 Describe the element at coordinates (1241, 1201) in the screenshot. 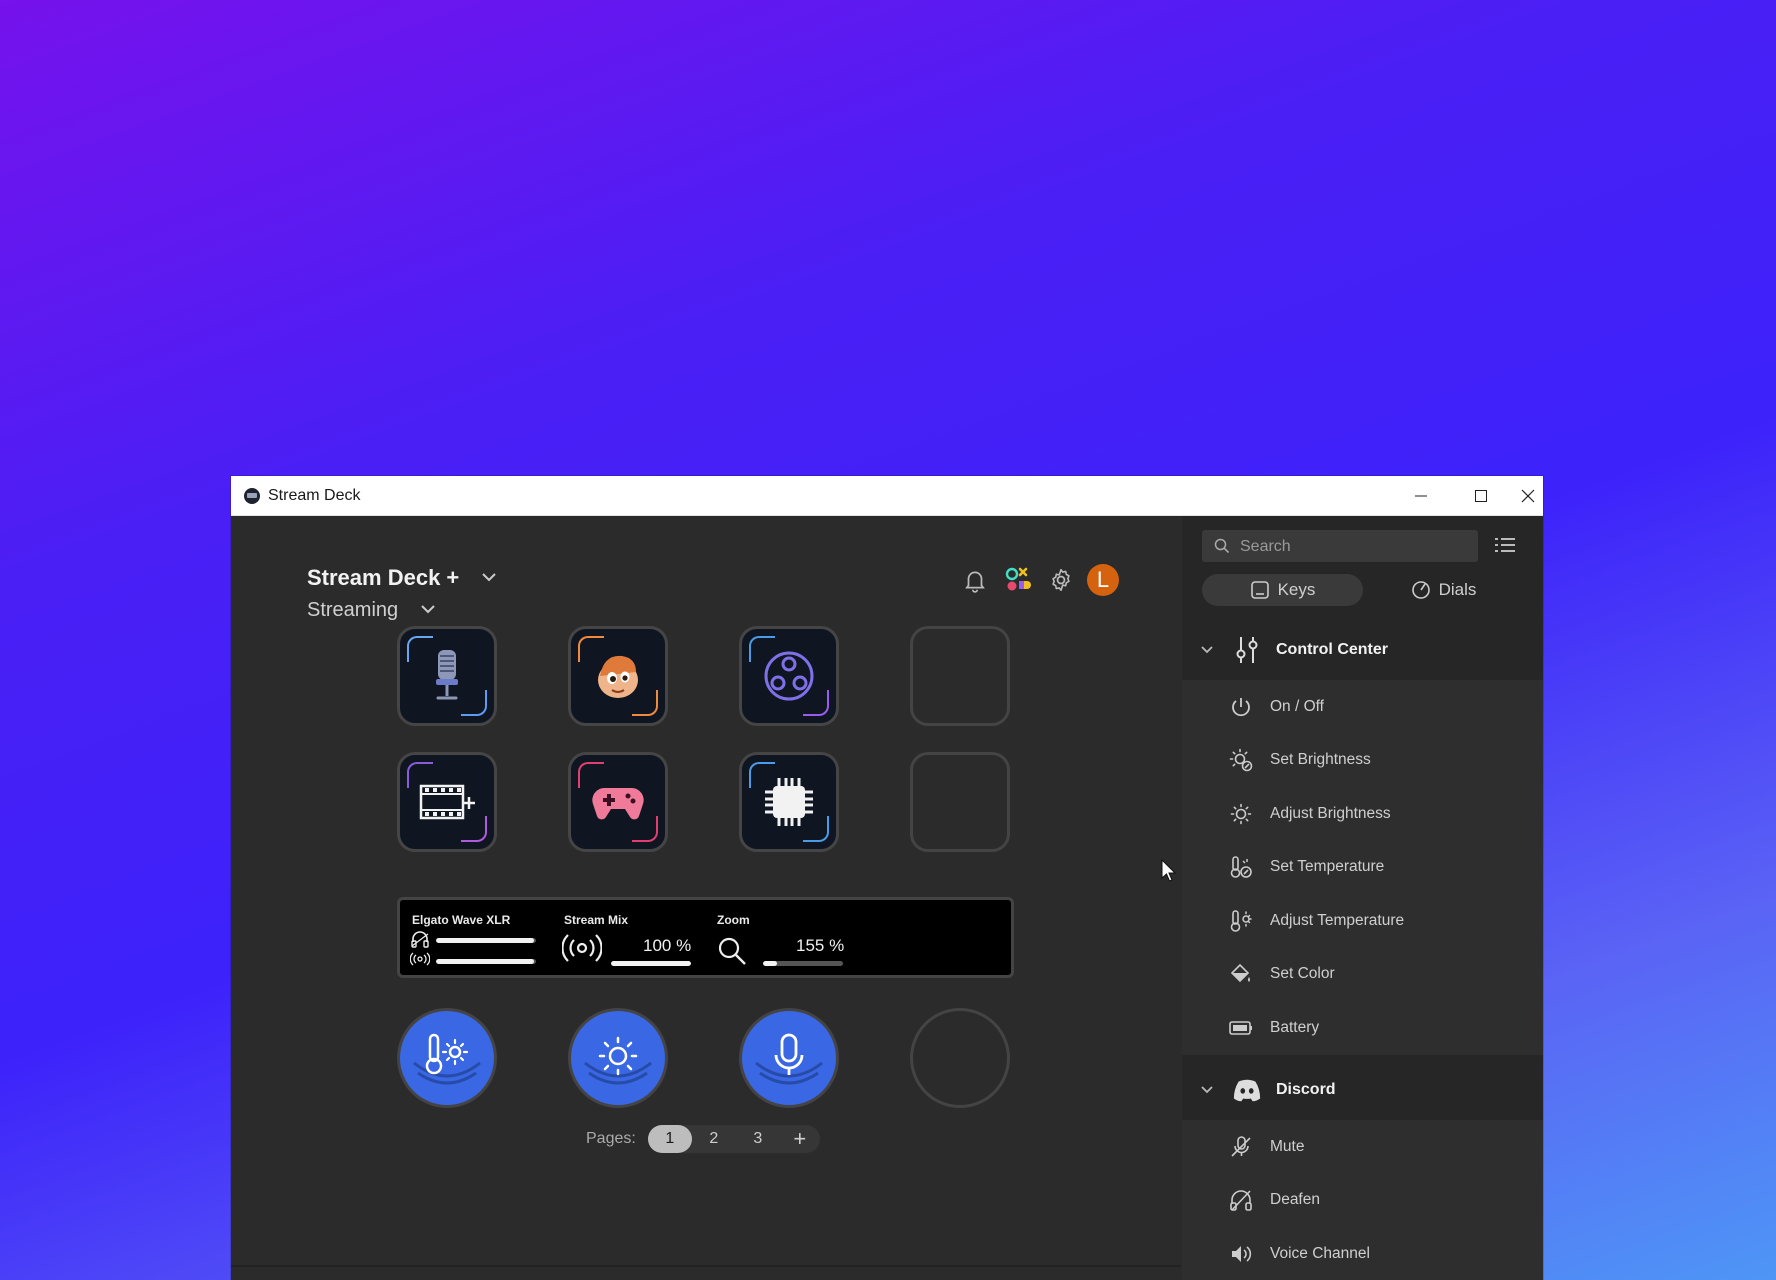

I see `deafen-icon` at that location.